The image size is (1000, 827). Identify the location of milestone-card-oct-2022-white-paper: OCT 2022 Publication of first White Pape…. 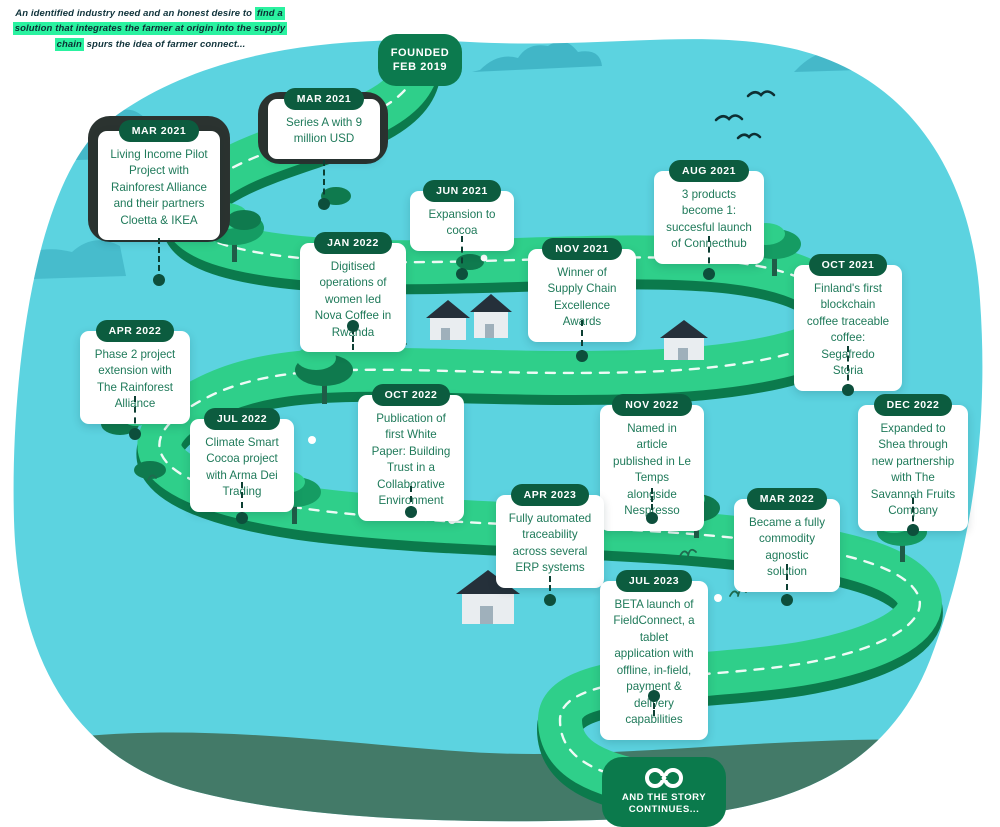
(411, 452).